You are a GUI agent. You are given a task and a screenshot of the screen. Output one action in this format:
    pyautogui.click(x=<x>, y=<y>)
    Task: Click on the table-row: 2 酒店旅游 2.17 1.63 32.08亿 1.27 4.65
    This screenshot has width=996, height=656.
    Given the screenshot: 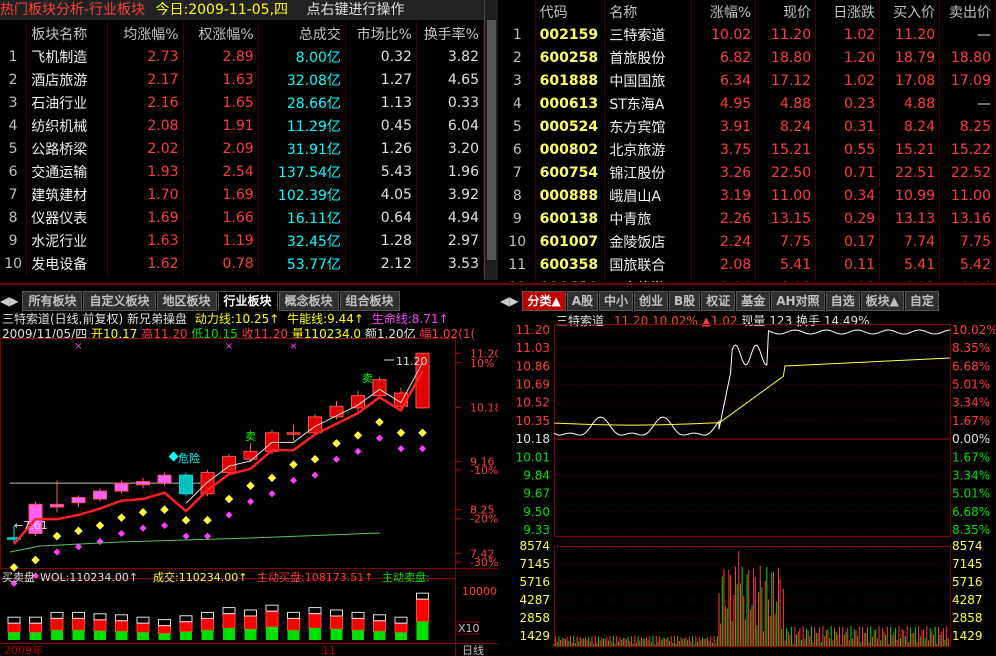 What is the action you would take?
    pyautogui.click(x=242, y=79)
    